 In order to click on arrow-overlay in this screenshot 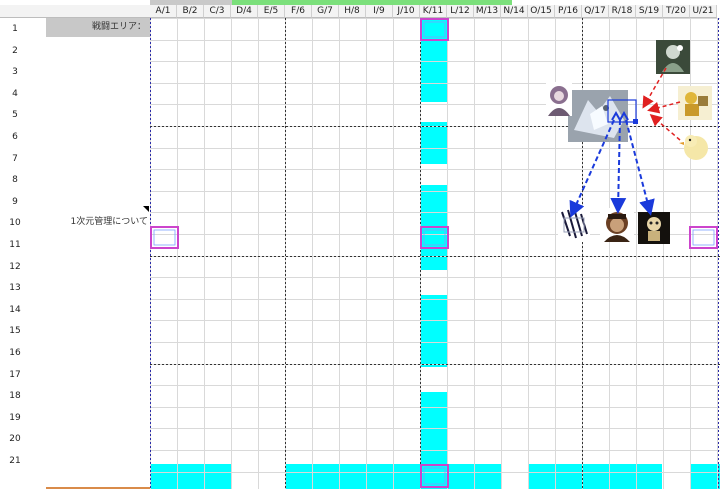, I will do `click(625, 142)`.